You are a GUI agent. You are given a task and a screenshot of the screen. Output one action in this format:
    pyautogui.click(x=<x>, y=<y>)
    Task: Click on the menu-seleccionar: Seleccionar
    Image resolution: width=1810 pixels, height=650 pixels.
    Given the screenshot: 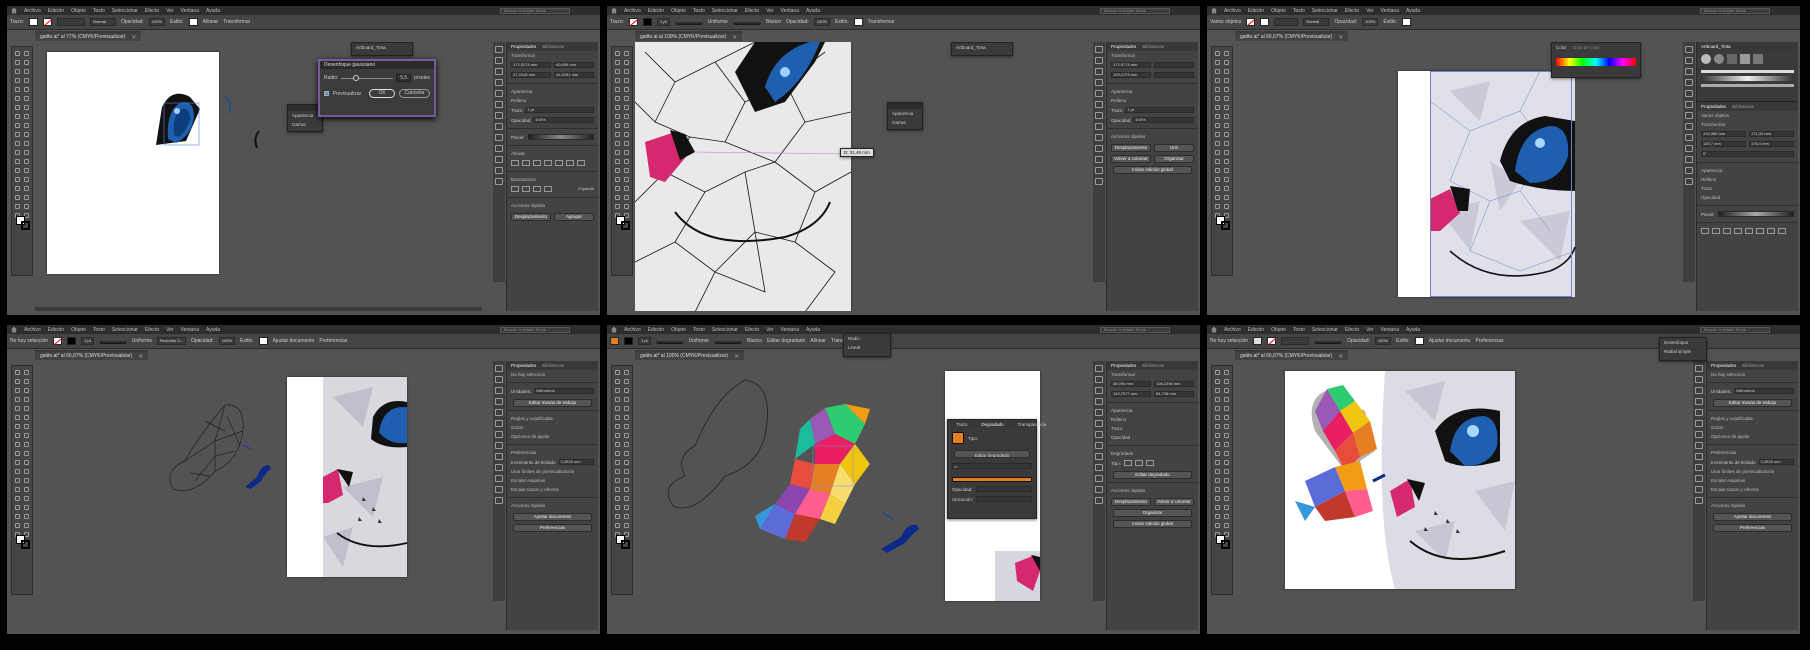 What is the action you would take?
    pyautogui.click(x=725, y=11)
    